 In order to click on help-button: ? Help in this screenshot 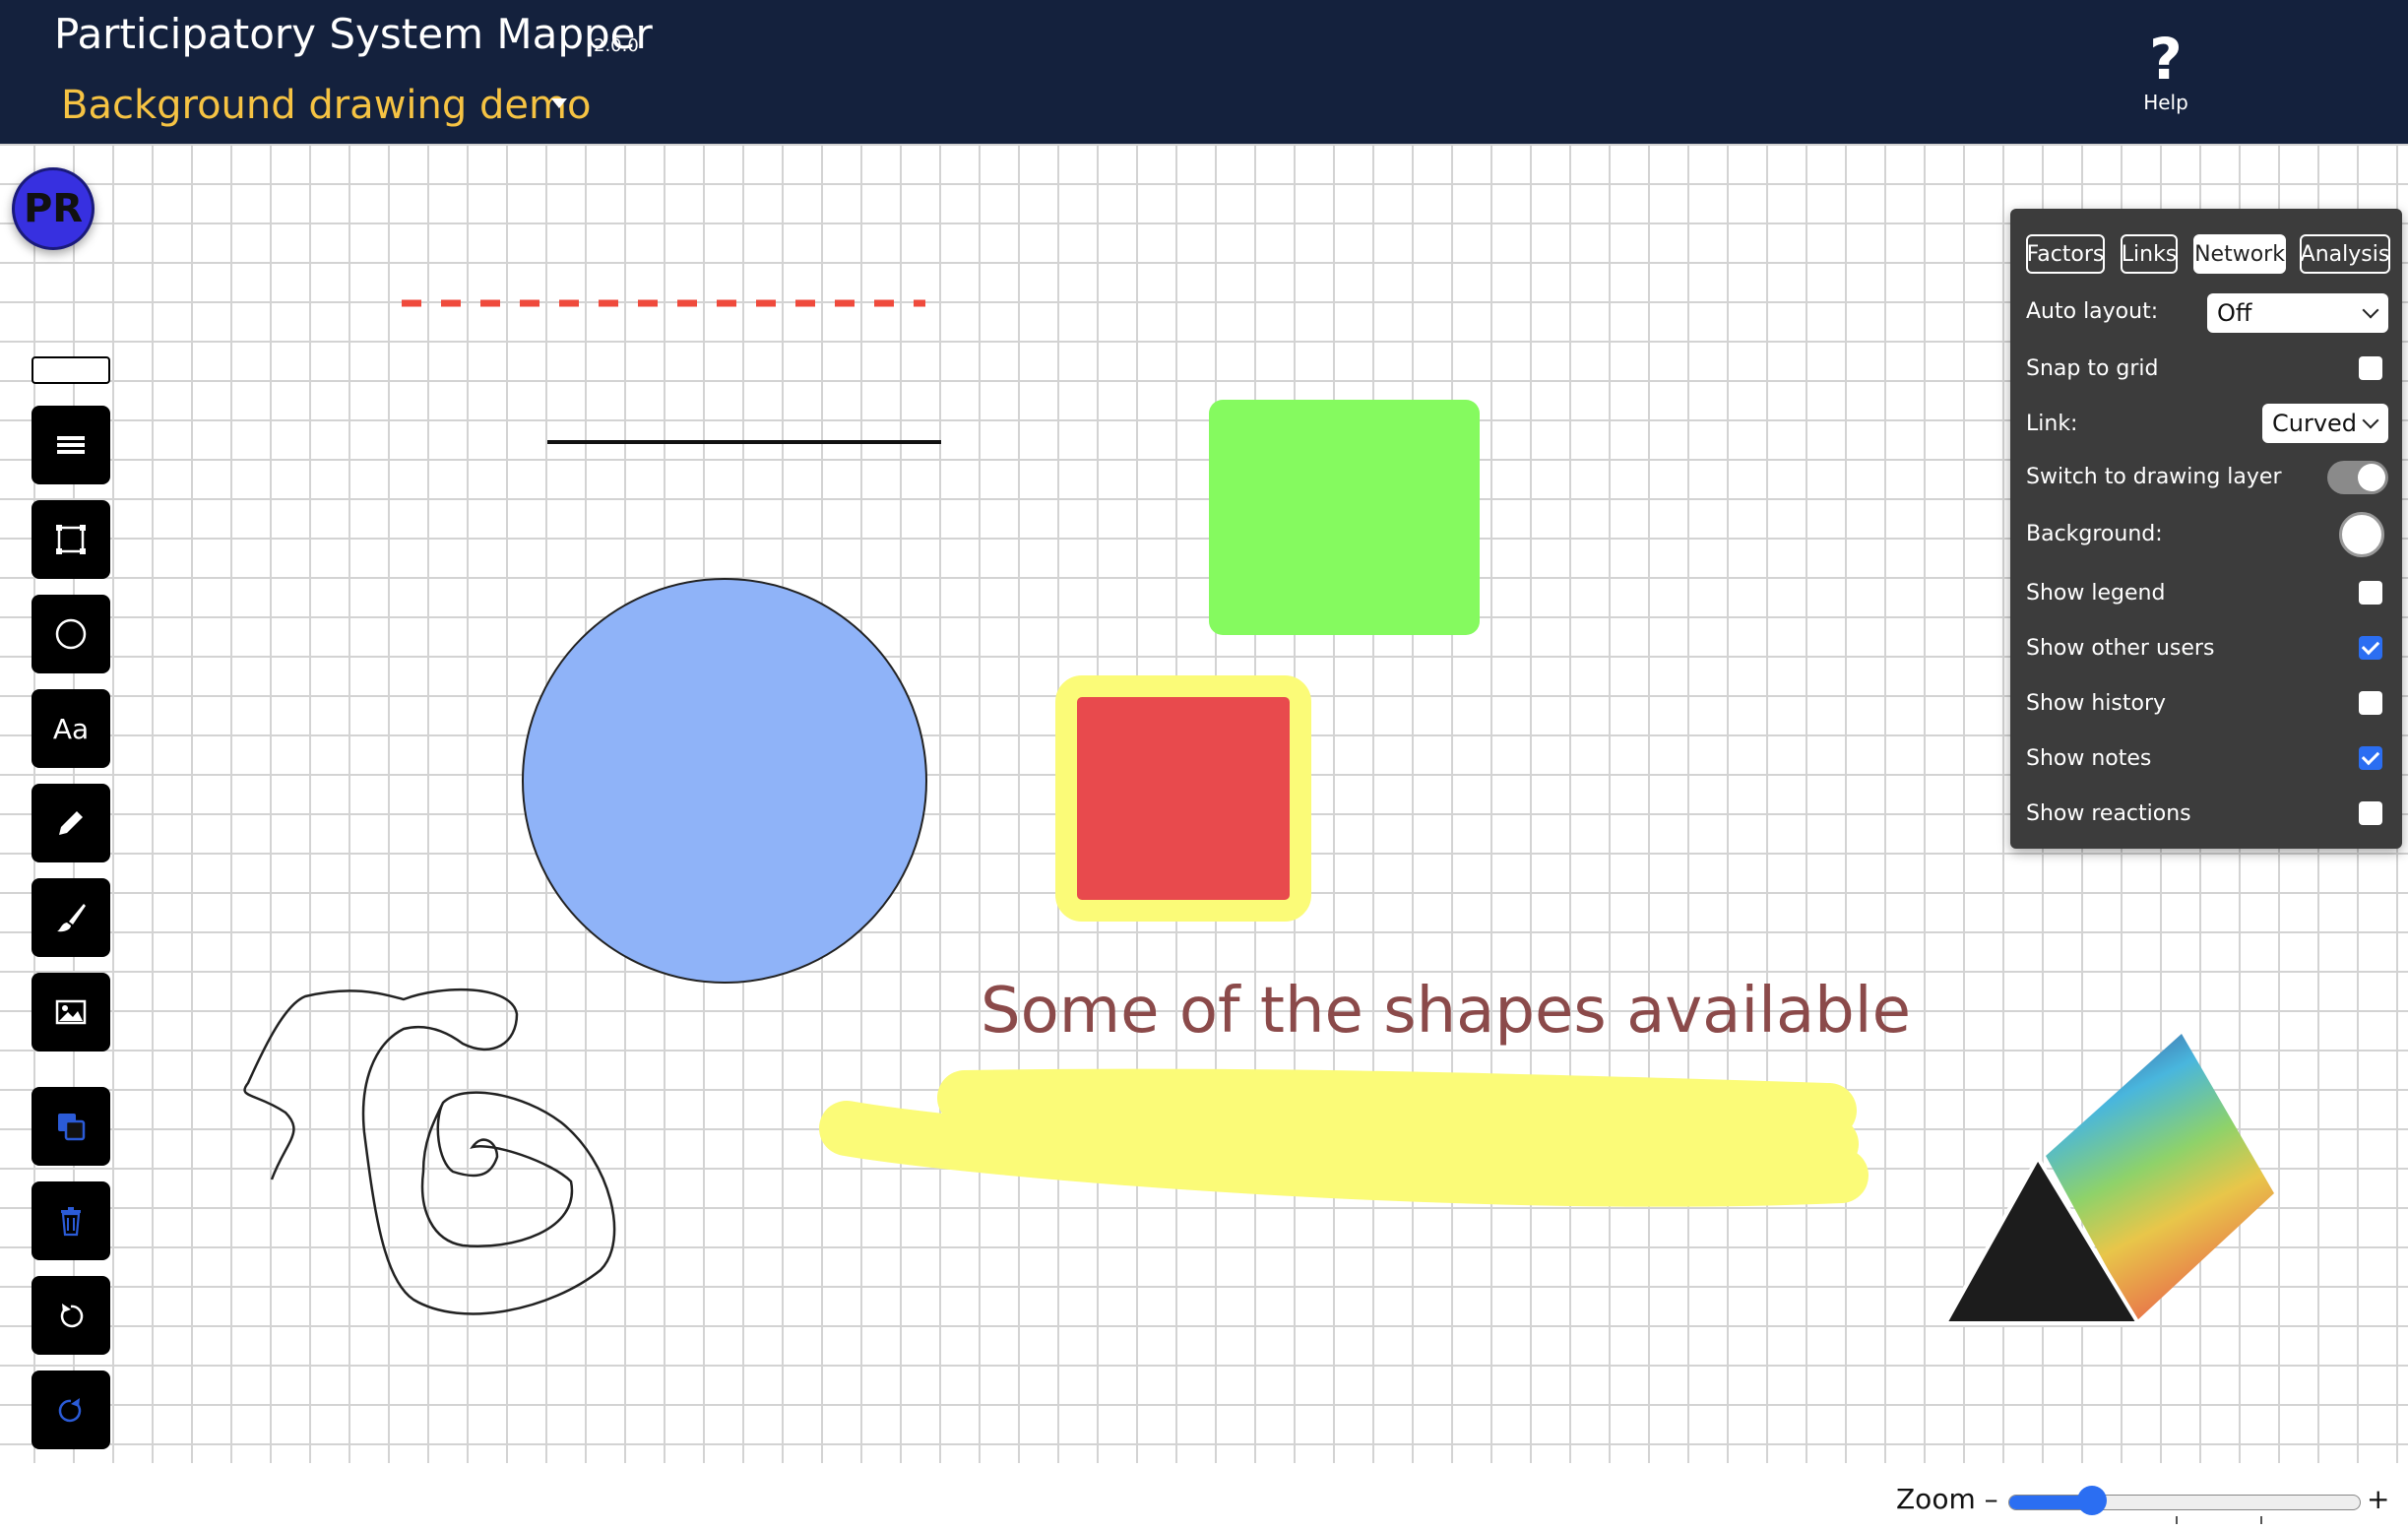, I will do `click(2165, 77)`.